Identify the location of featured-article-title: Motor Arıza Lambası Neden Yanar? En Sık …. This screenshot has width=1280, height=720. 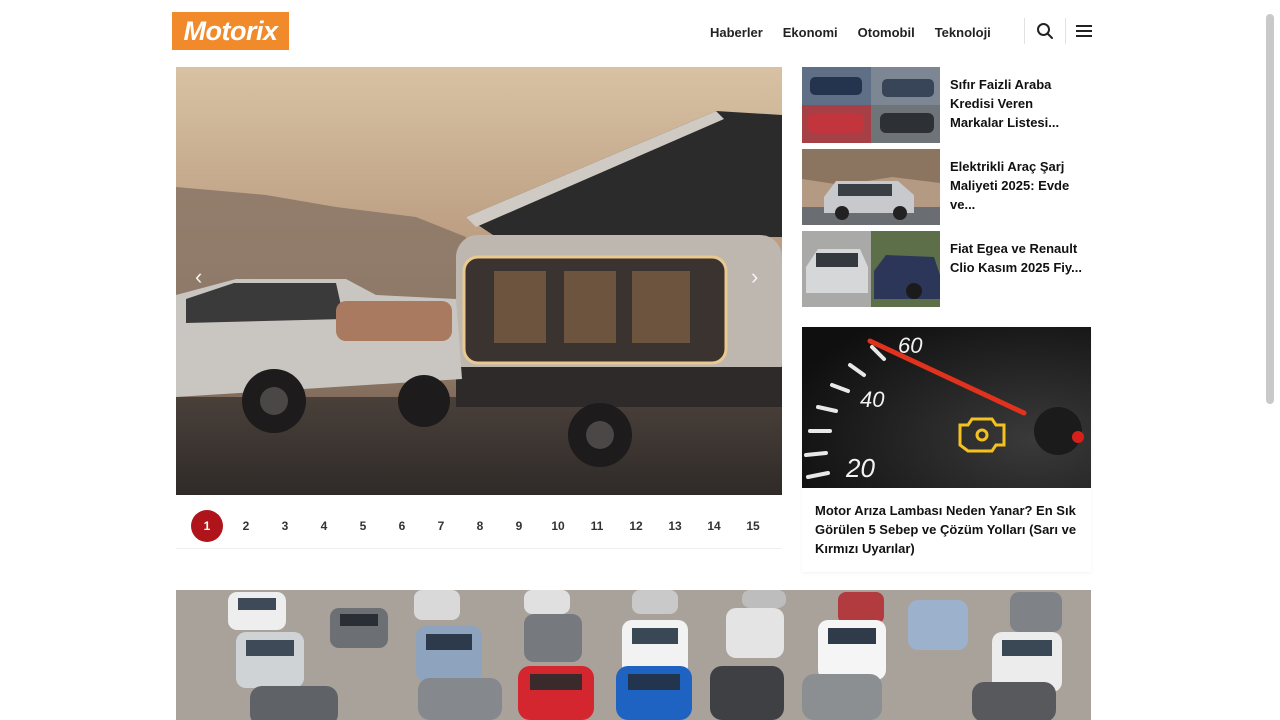
(946, 523).